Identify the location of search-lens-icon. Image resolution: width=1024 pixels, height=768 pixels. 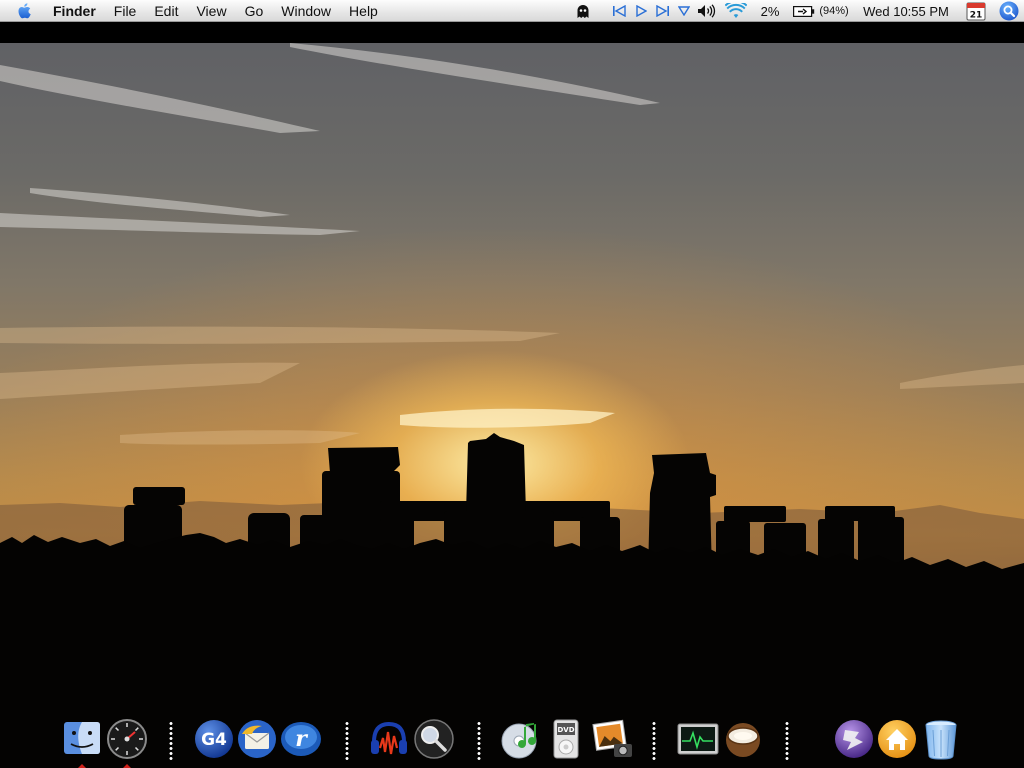
(434, 739).